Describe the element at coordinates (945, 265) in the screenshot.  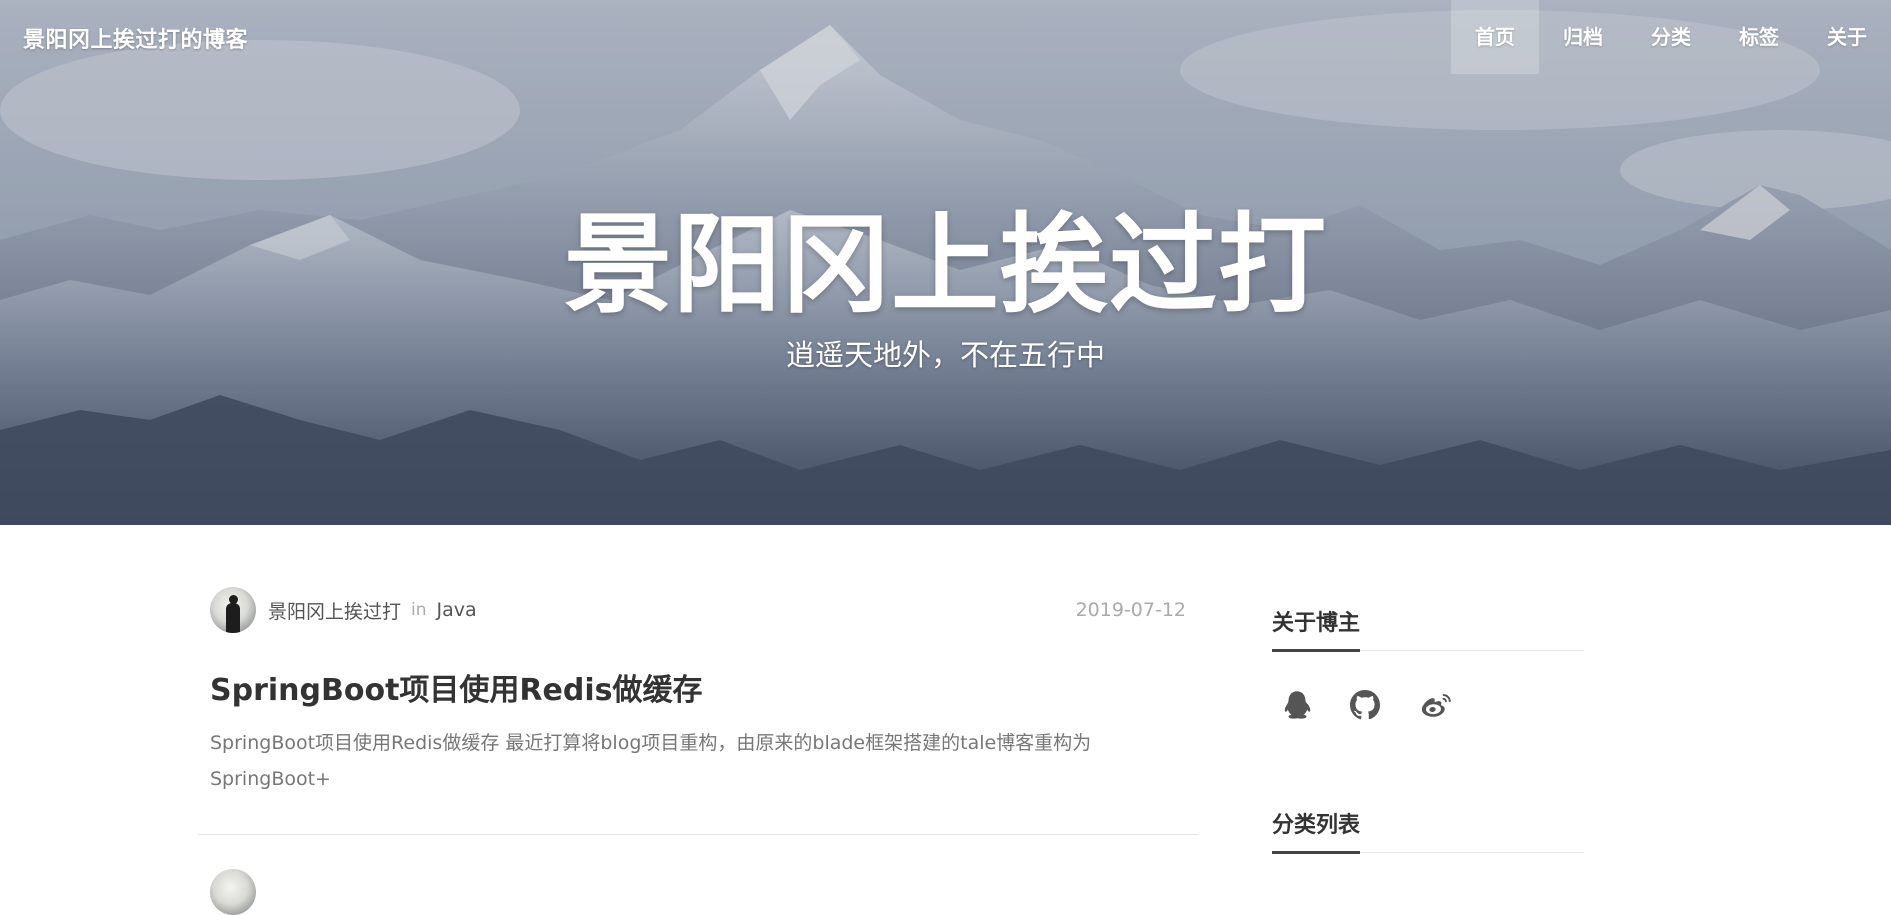
I see `hero-heading: 景阳冈上挨过打` at that location.